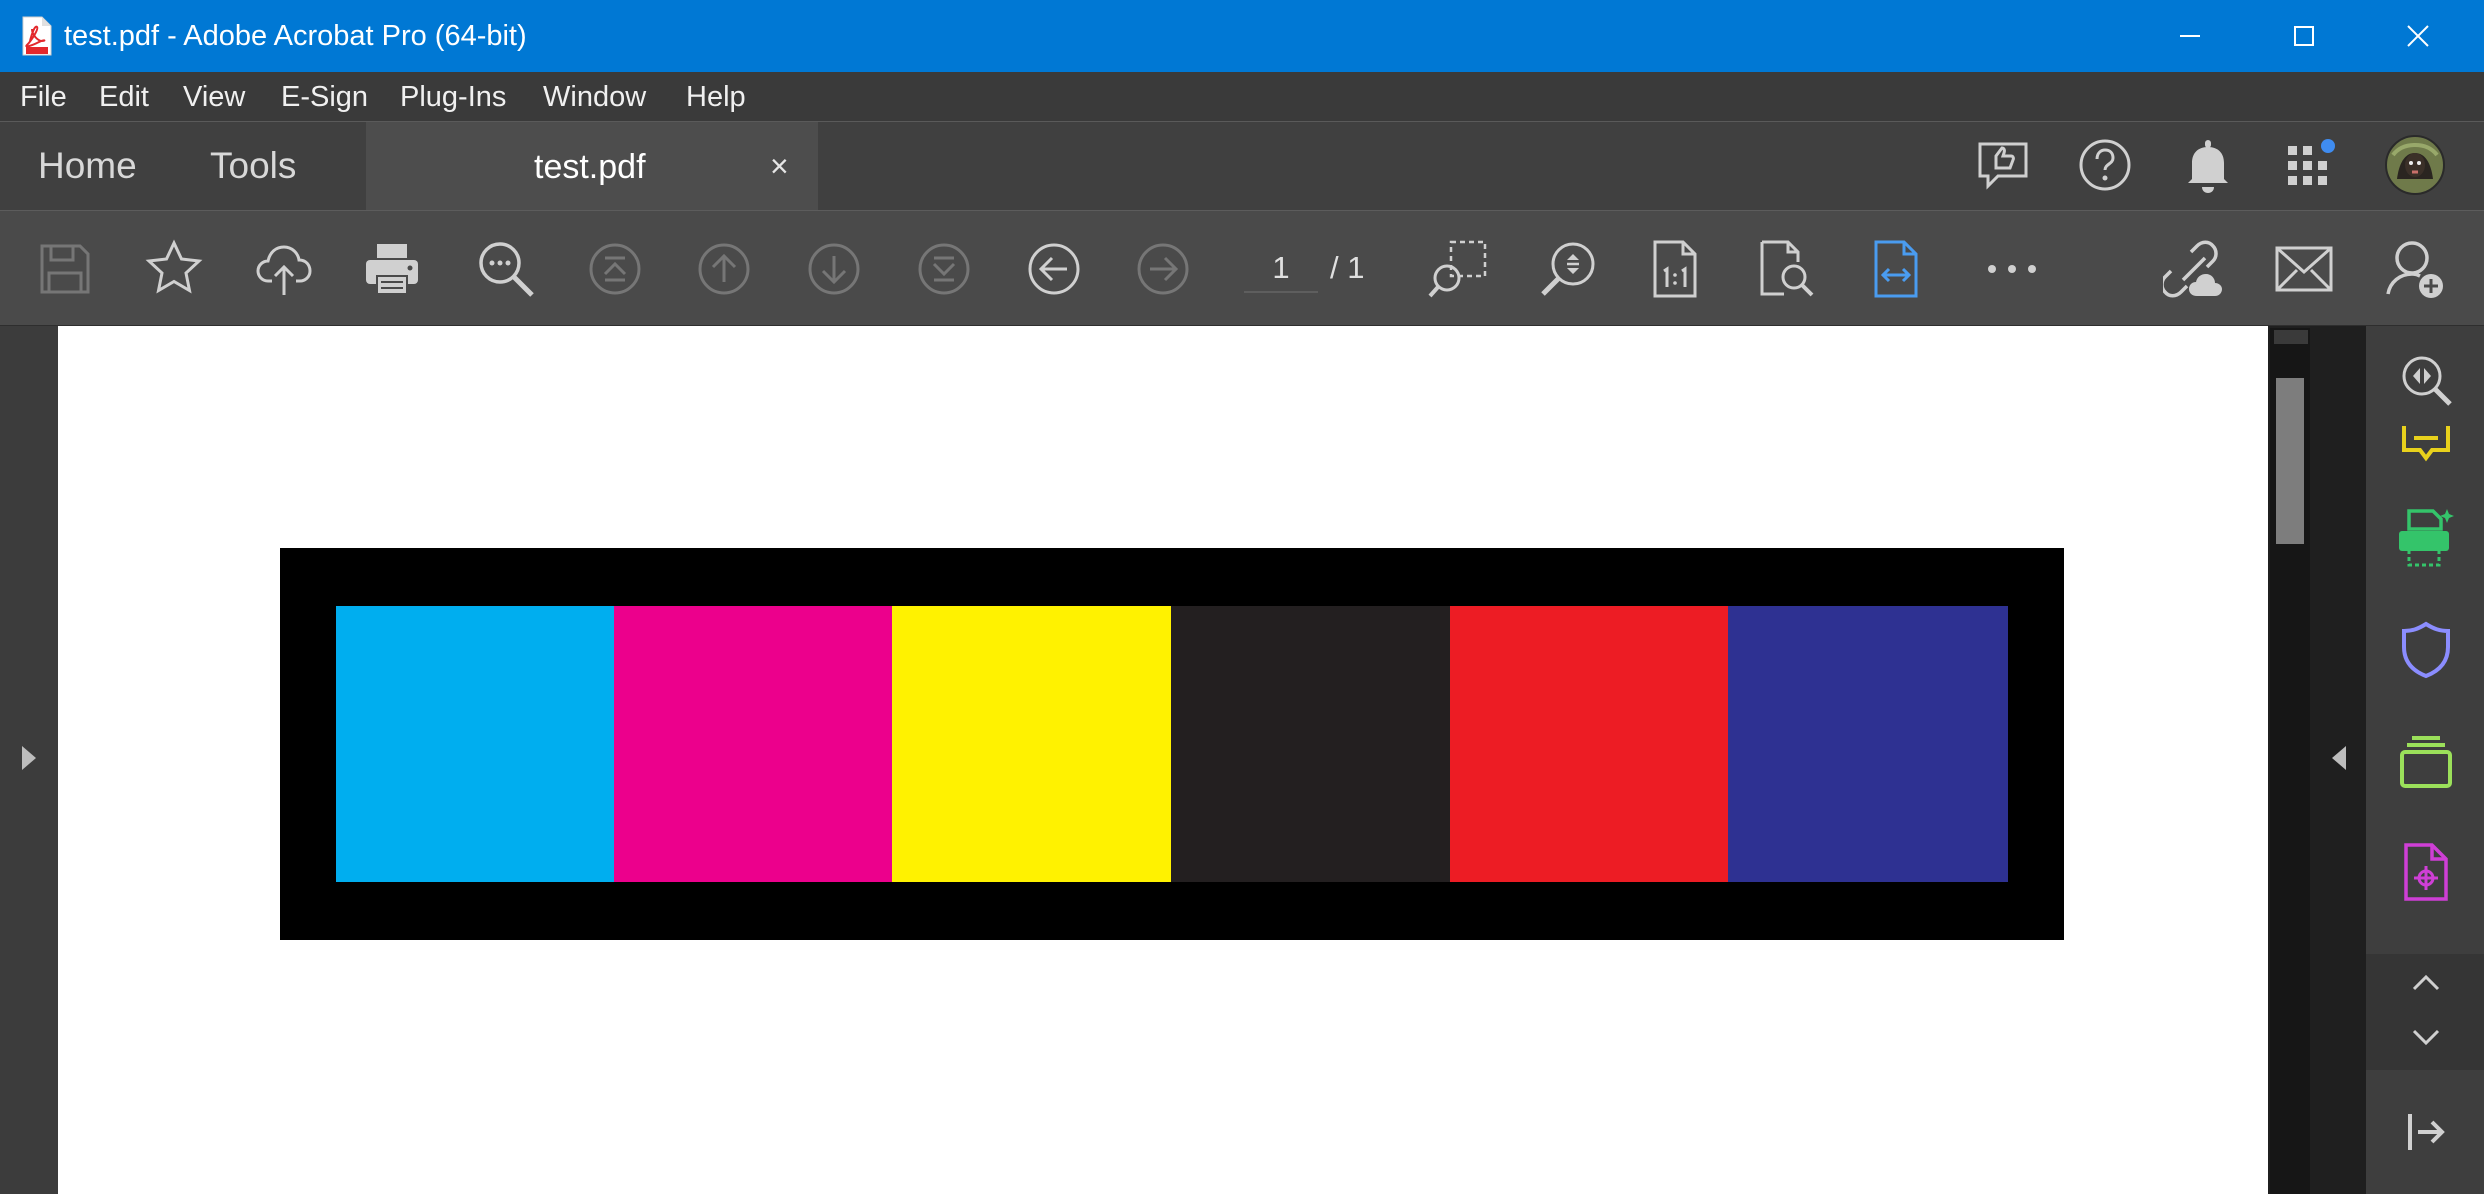  Describe the element at coordinates (475, 744) in the screenshot. I see `swatch-cyan` at that location.